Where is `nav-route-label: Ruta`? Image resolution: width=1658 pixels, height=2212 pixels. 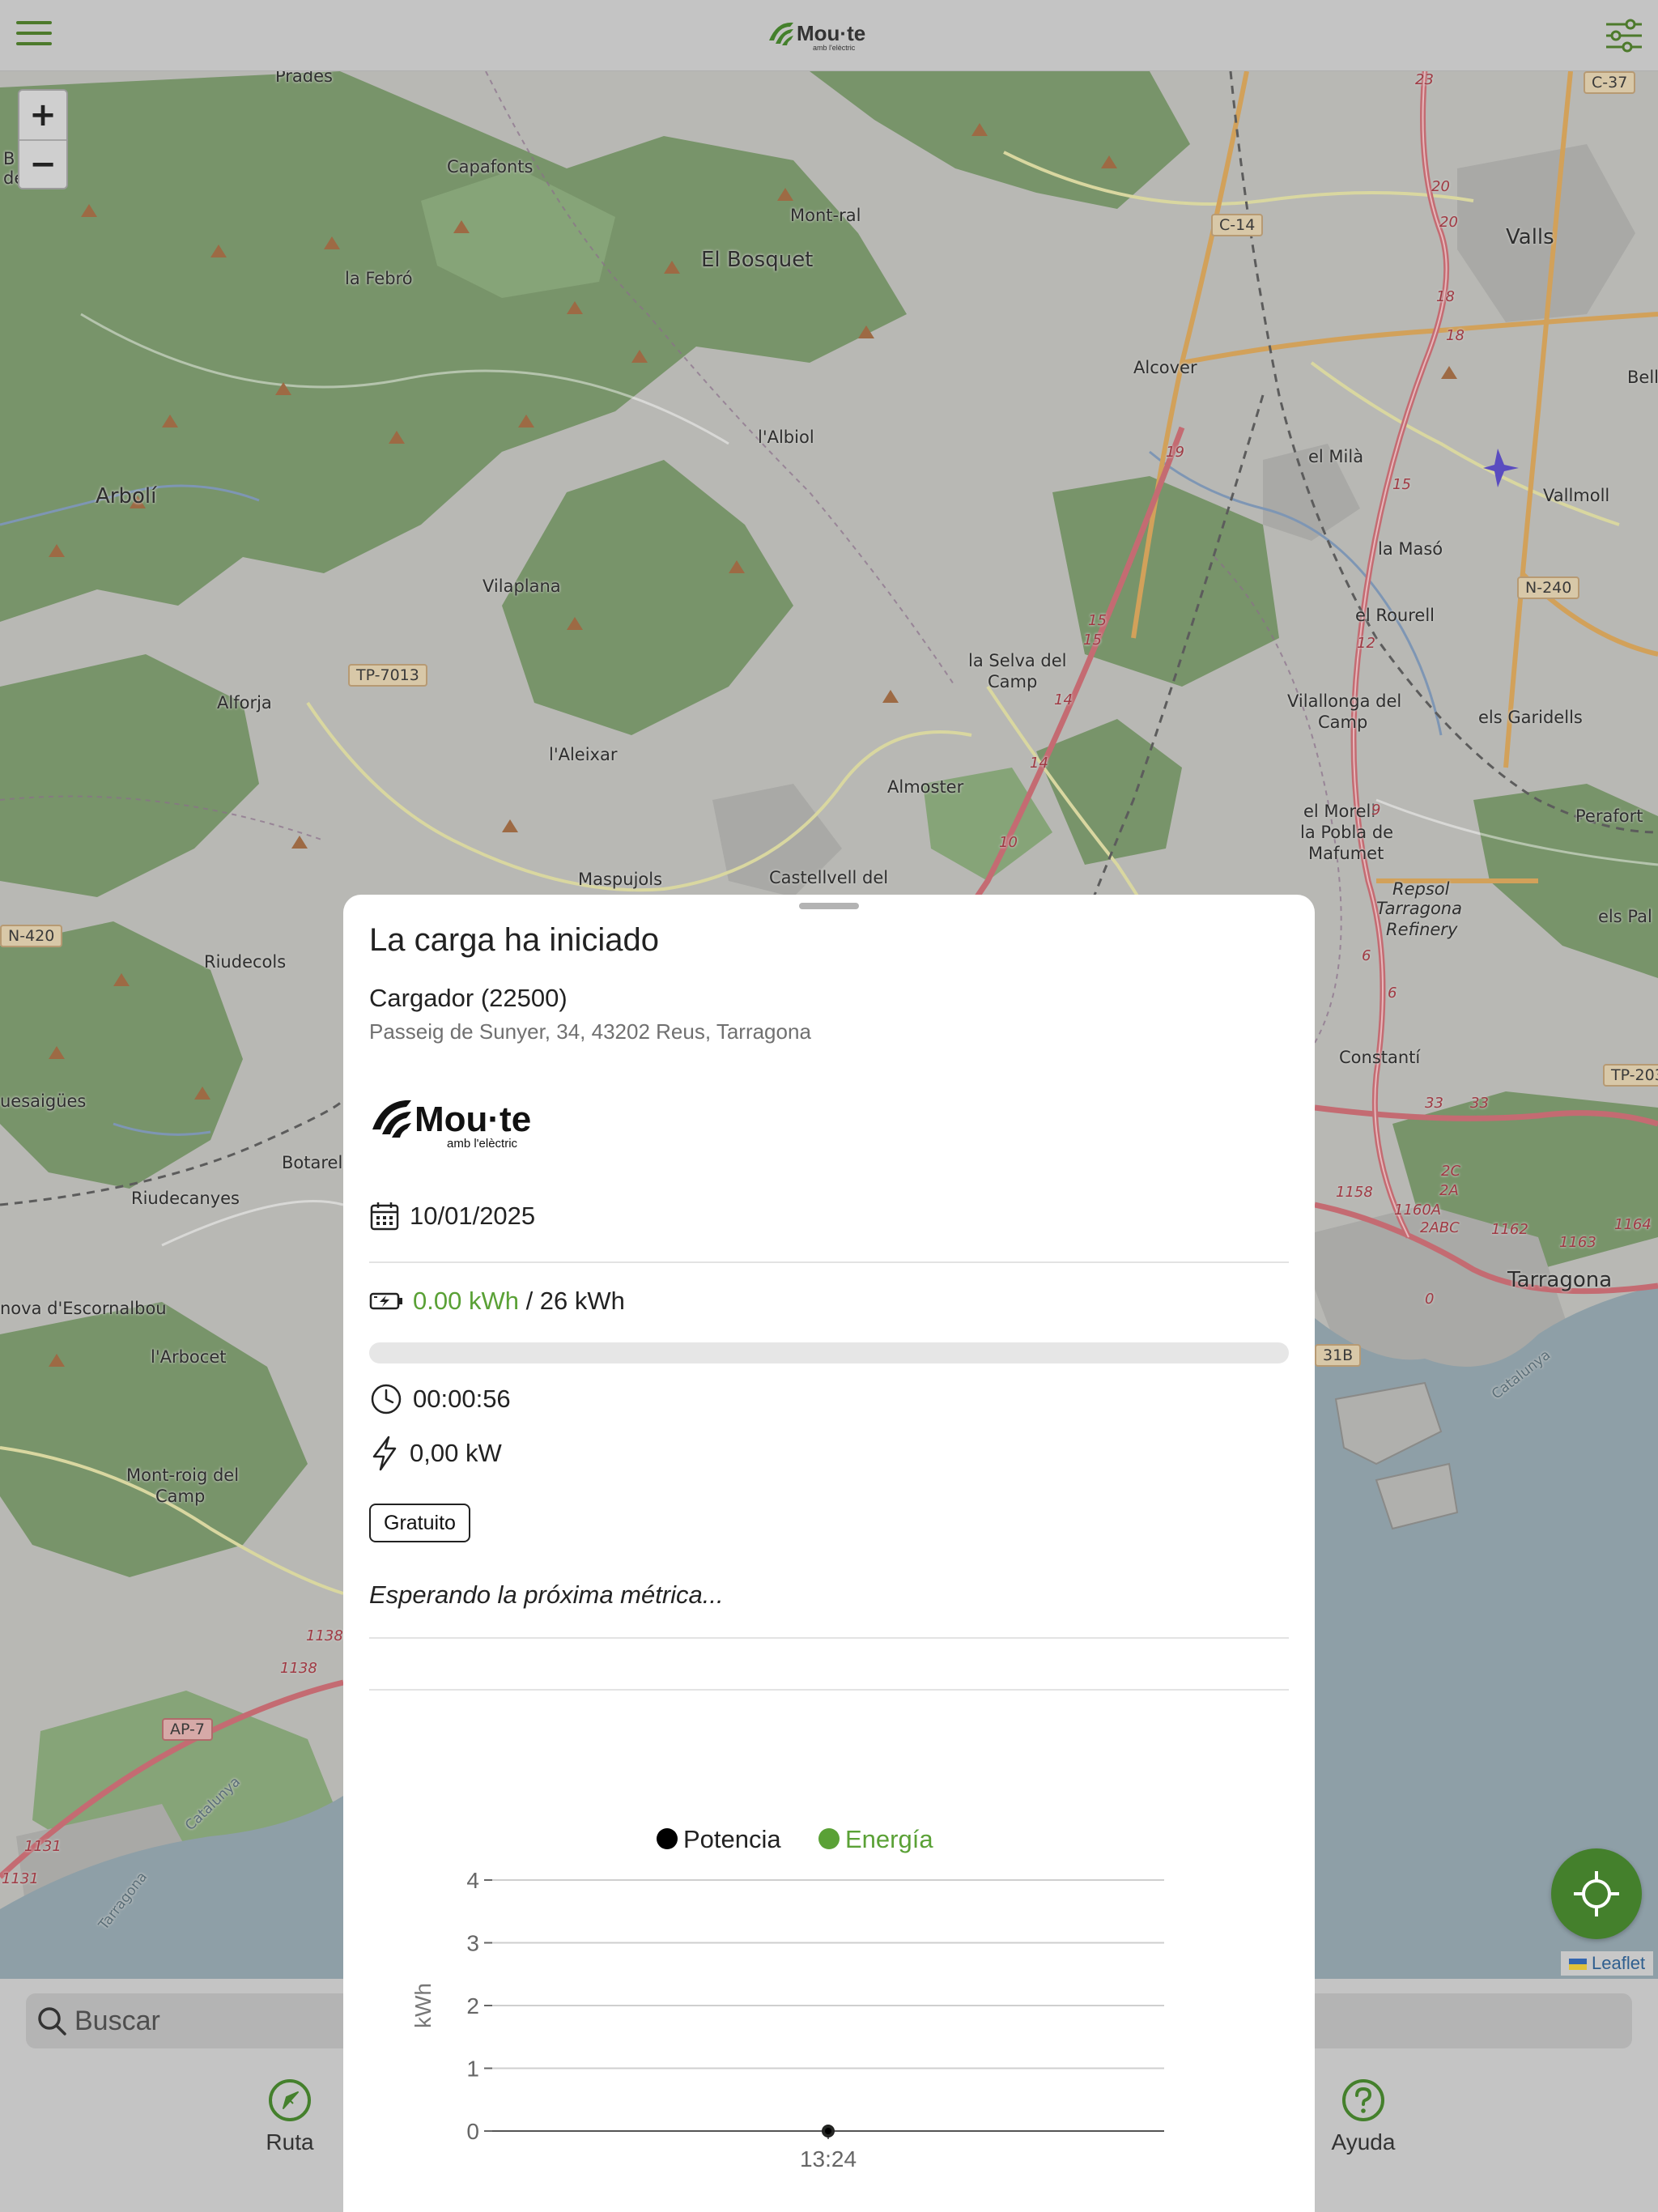 nav-route-label: Ruta is located at coordinates (290, 2142).